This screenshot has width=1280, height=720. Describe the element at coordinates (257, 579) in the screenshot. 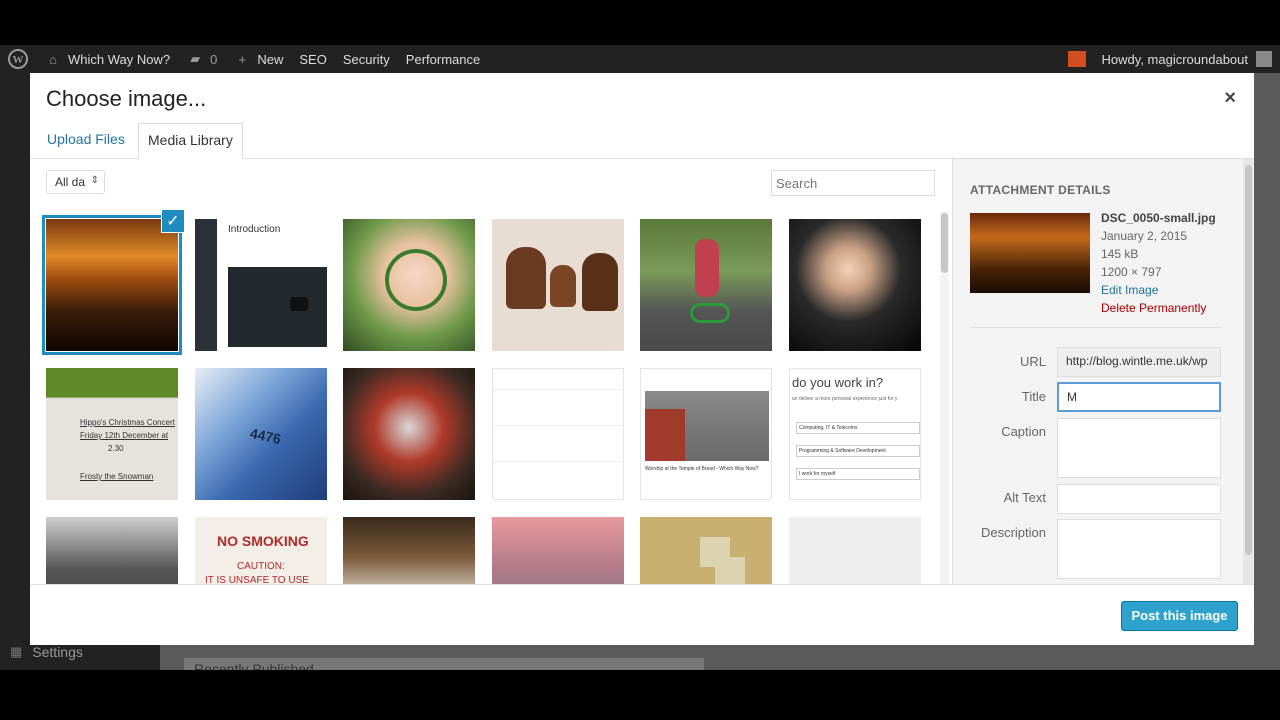

I see `unsafe-text: IT IS UNSAFE TO USE` at that location.